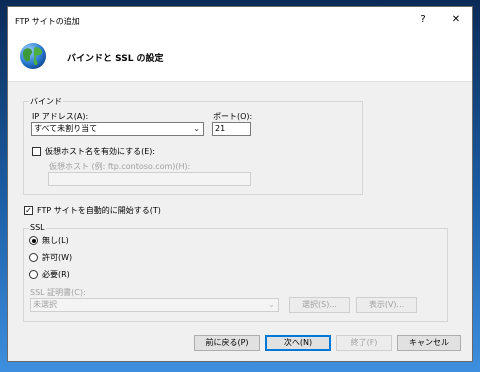 The width and height of the screenshot is (480, 372). What do you see at coordinates (45, 304) in the screenshot?
I see `ssl-cert-value: 未選択` at bounding box center [45, 304].